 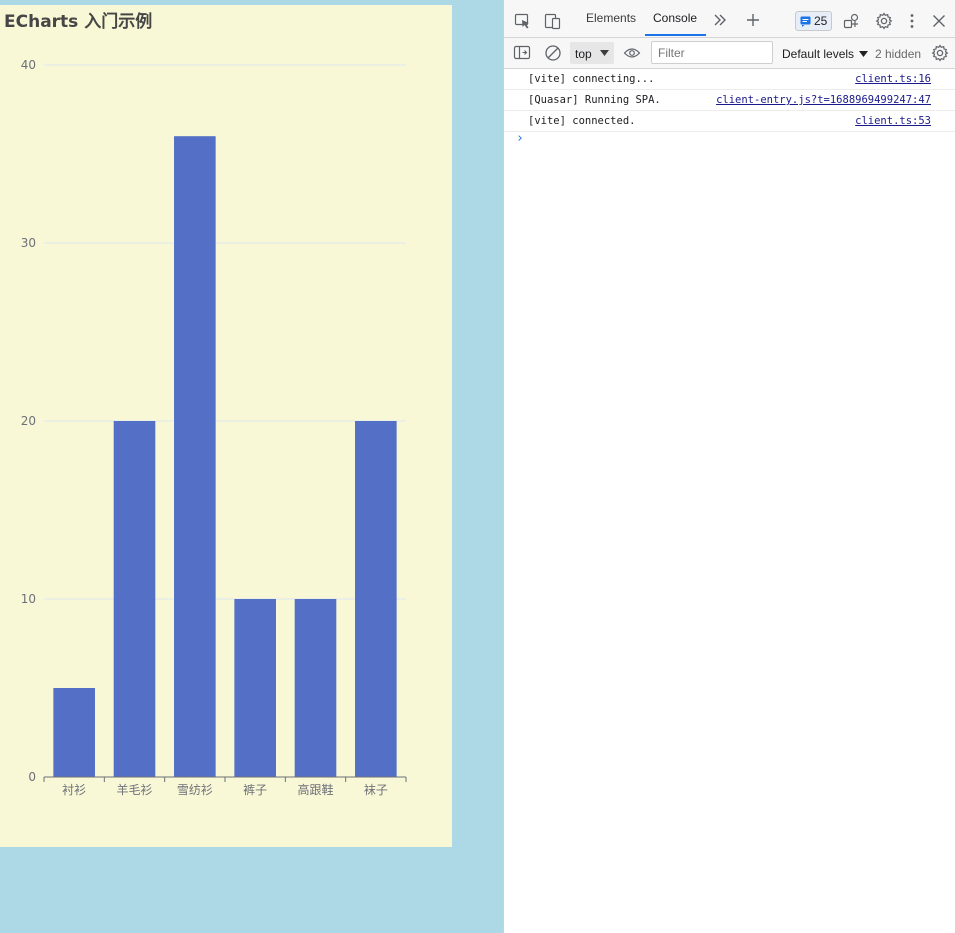 I want to click on tab-console: Console, so click(x=675, y=18).